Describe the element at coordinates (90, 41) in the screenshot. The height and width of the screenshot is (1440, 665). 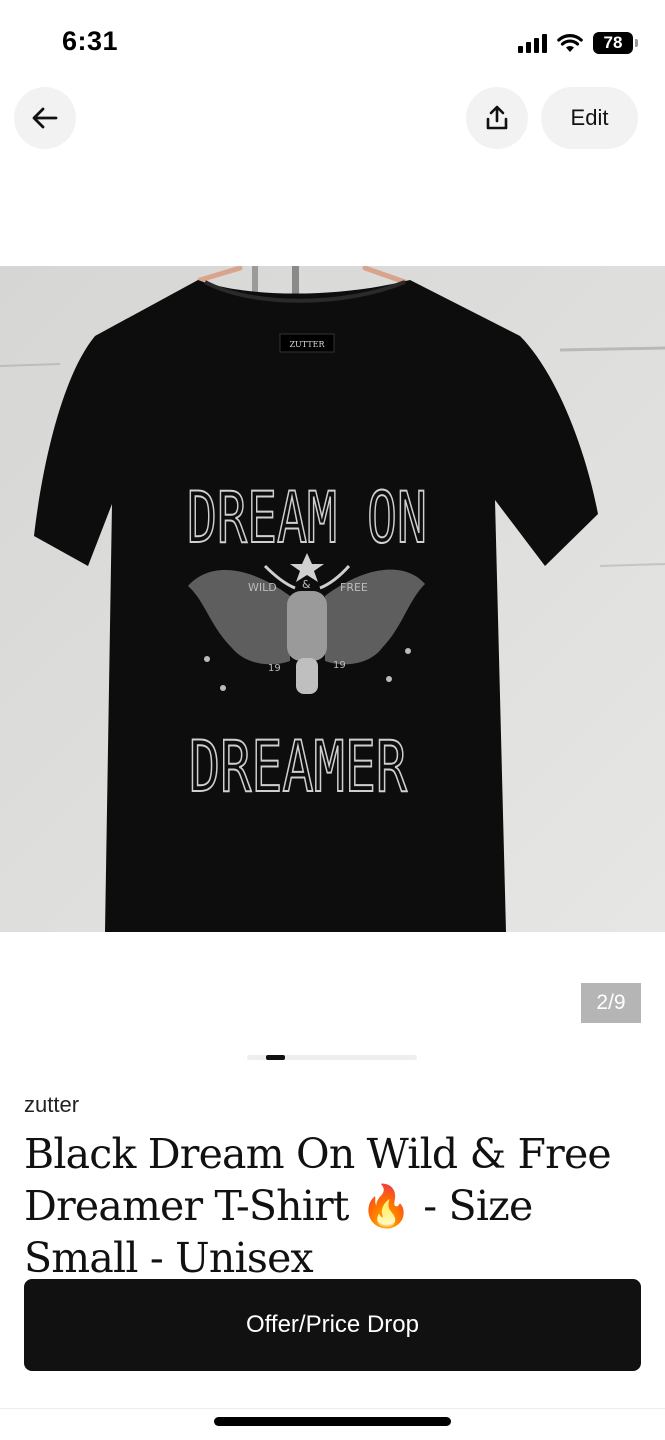
I see `status-time: 6:31` at that location.